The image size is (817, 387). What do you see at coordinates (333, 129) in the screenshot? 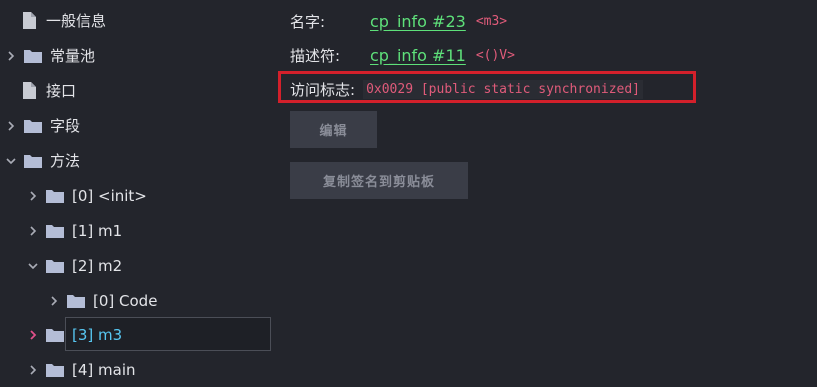
I see `edit-button: 编辑` at bounding box center [333, 129].